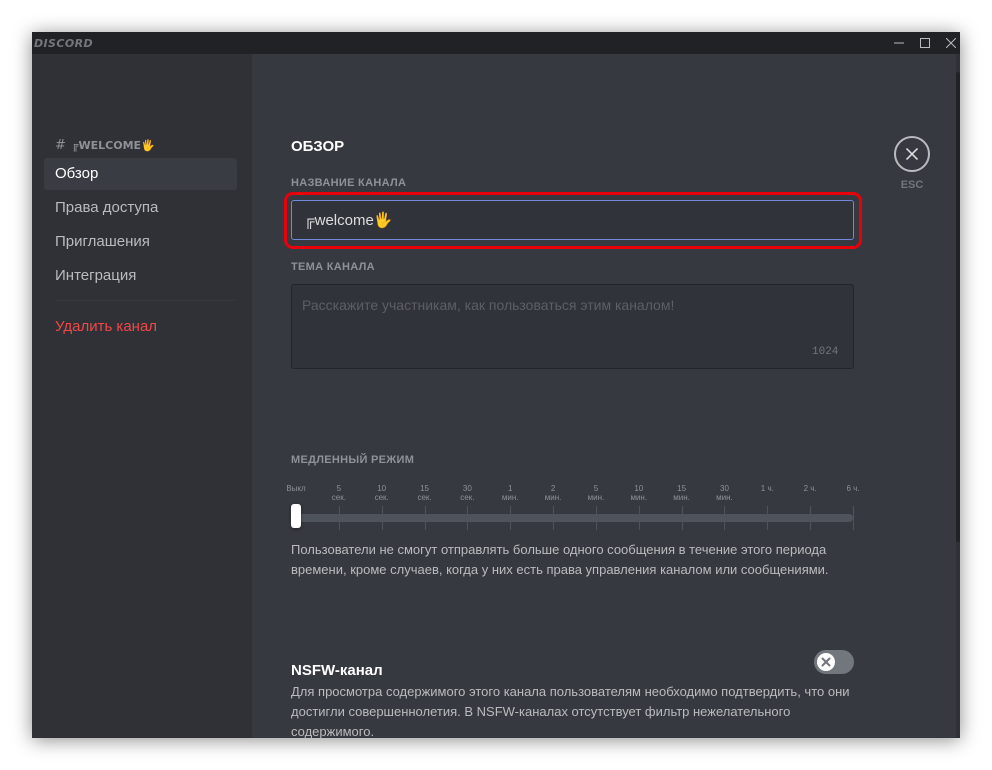 The height and width of the screenshot is (770, 992). What do you see at coordinates (572, 326) in the screenshot?
I see `channel-topic-input` at bounding box center [572, 326].